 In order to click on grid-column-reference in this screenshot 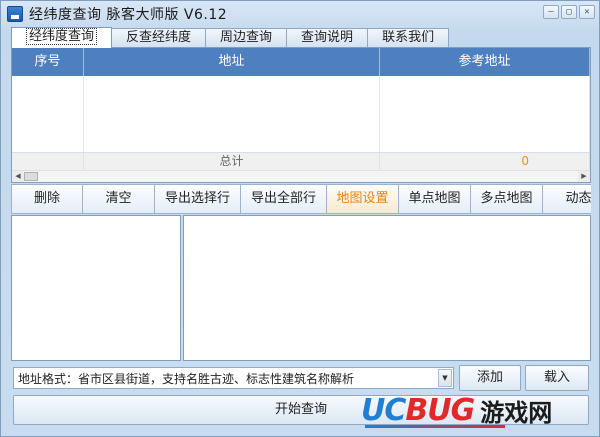, I will do `click(485, 114)`.